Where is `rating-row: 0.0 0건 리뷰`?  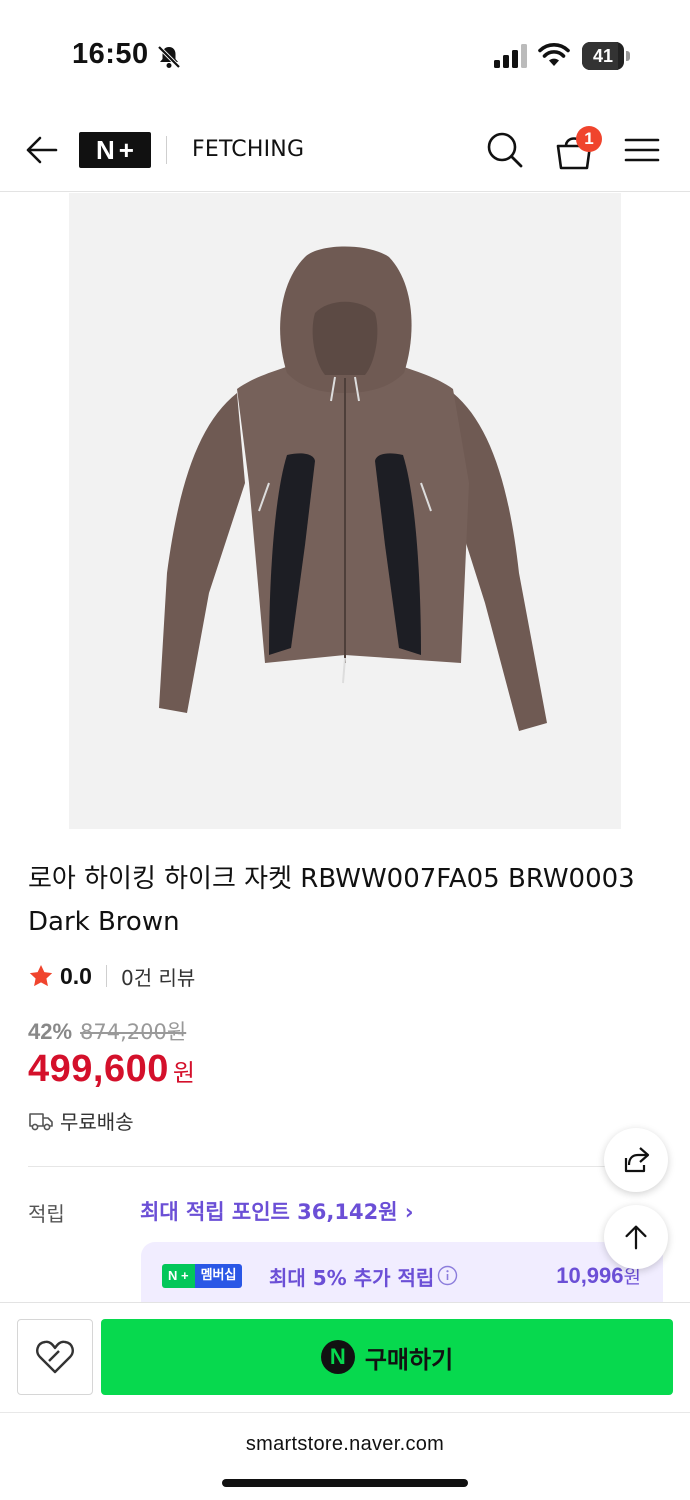 rating-row: 0.0 0건 리뷰 is located at coordinates (111, 976).